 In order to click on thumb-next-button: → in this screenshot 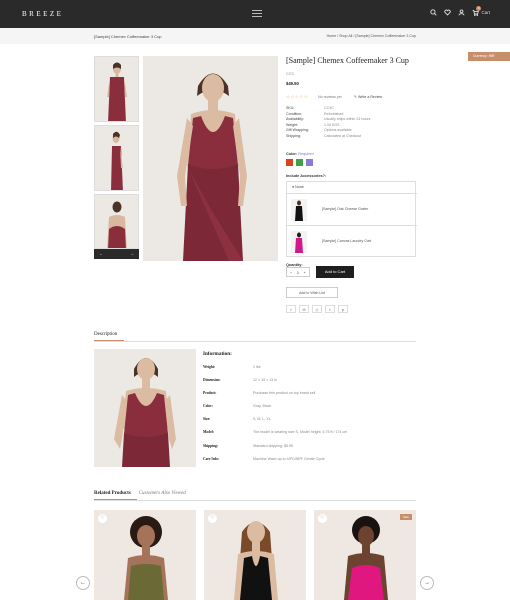, I will do `click(132, 253)`.